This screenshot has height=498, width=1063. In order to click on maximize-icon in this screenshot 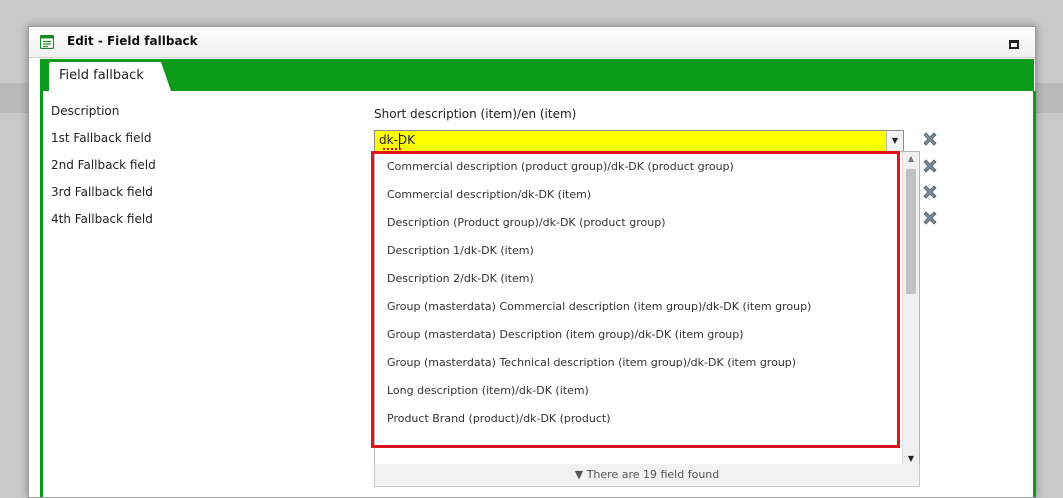, I will do `click(1014, 44)`.